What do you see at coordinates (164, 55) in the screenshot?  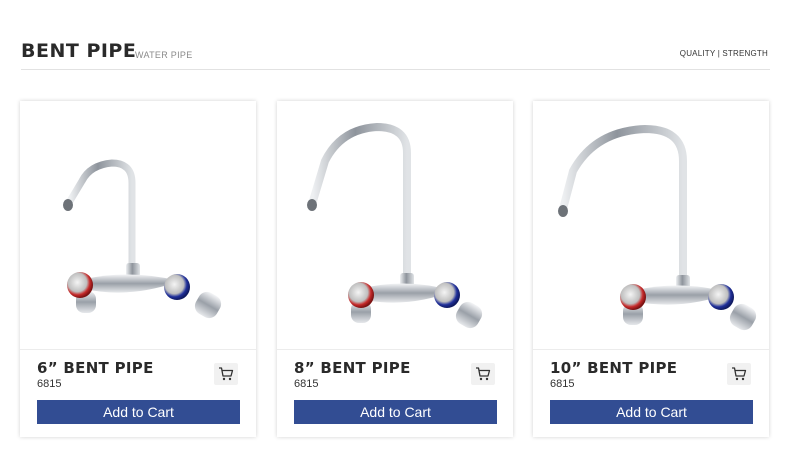 I see `section-subtitle: WATER PIPE` at bounding box center [164, 55].